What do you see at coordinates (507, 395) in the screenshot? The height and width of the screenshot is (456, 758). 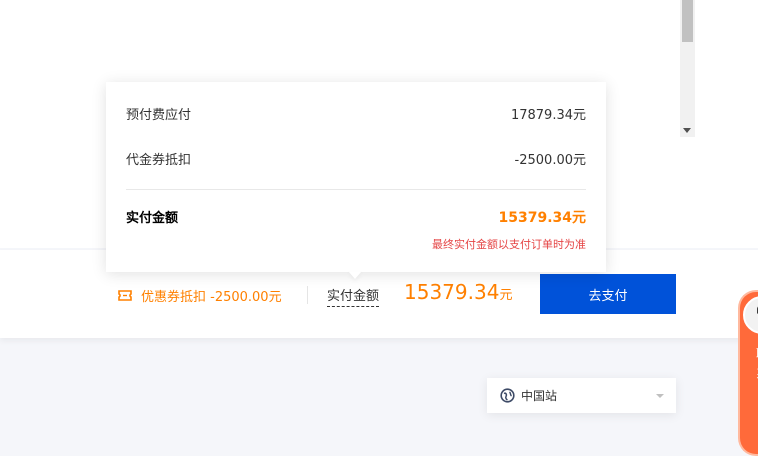 I see `globe-icon` at bounding box center [507, 395].